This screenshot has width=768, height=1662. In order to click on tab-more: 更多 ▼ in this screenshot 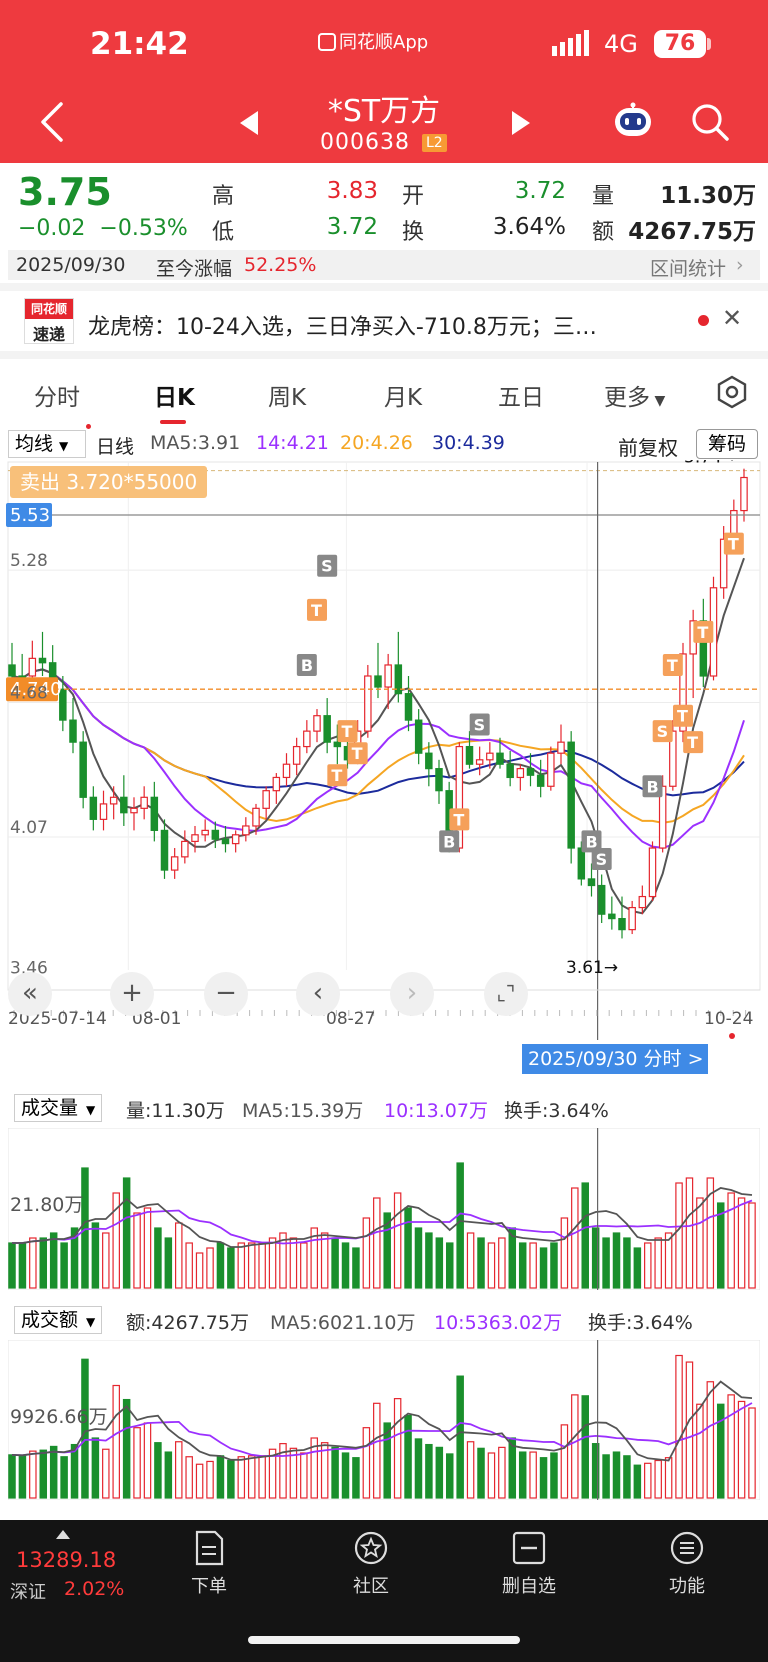, I will do `click(634, 395)`.